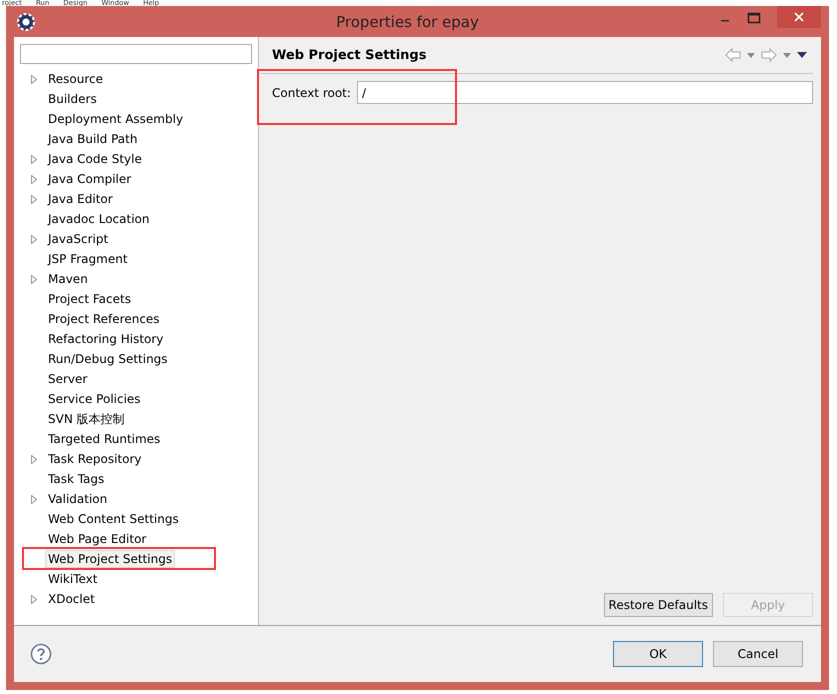 The image size is (837, 694). Describe the element at coordinates (89, 179) in the screenshot. I see `tree-item: Java Compiler` at that location.